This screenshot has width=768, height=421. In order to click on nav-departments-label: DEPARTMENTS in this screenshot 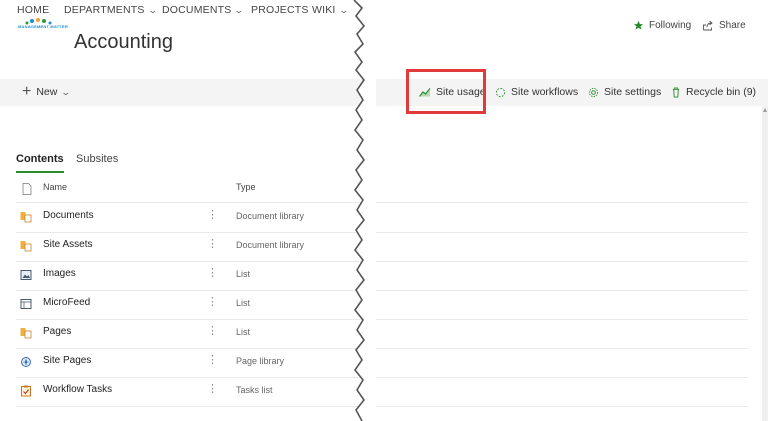, I will do `click(104, 10)`.